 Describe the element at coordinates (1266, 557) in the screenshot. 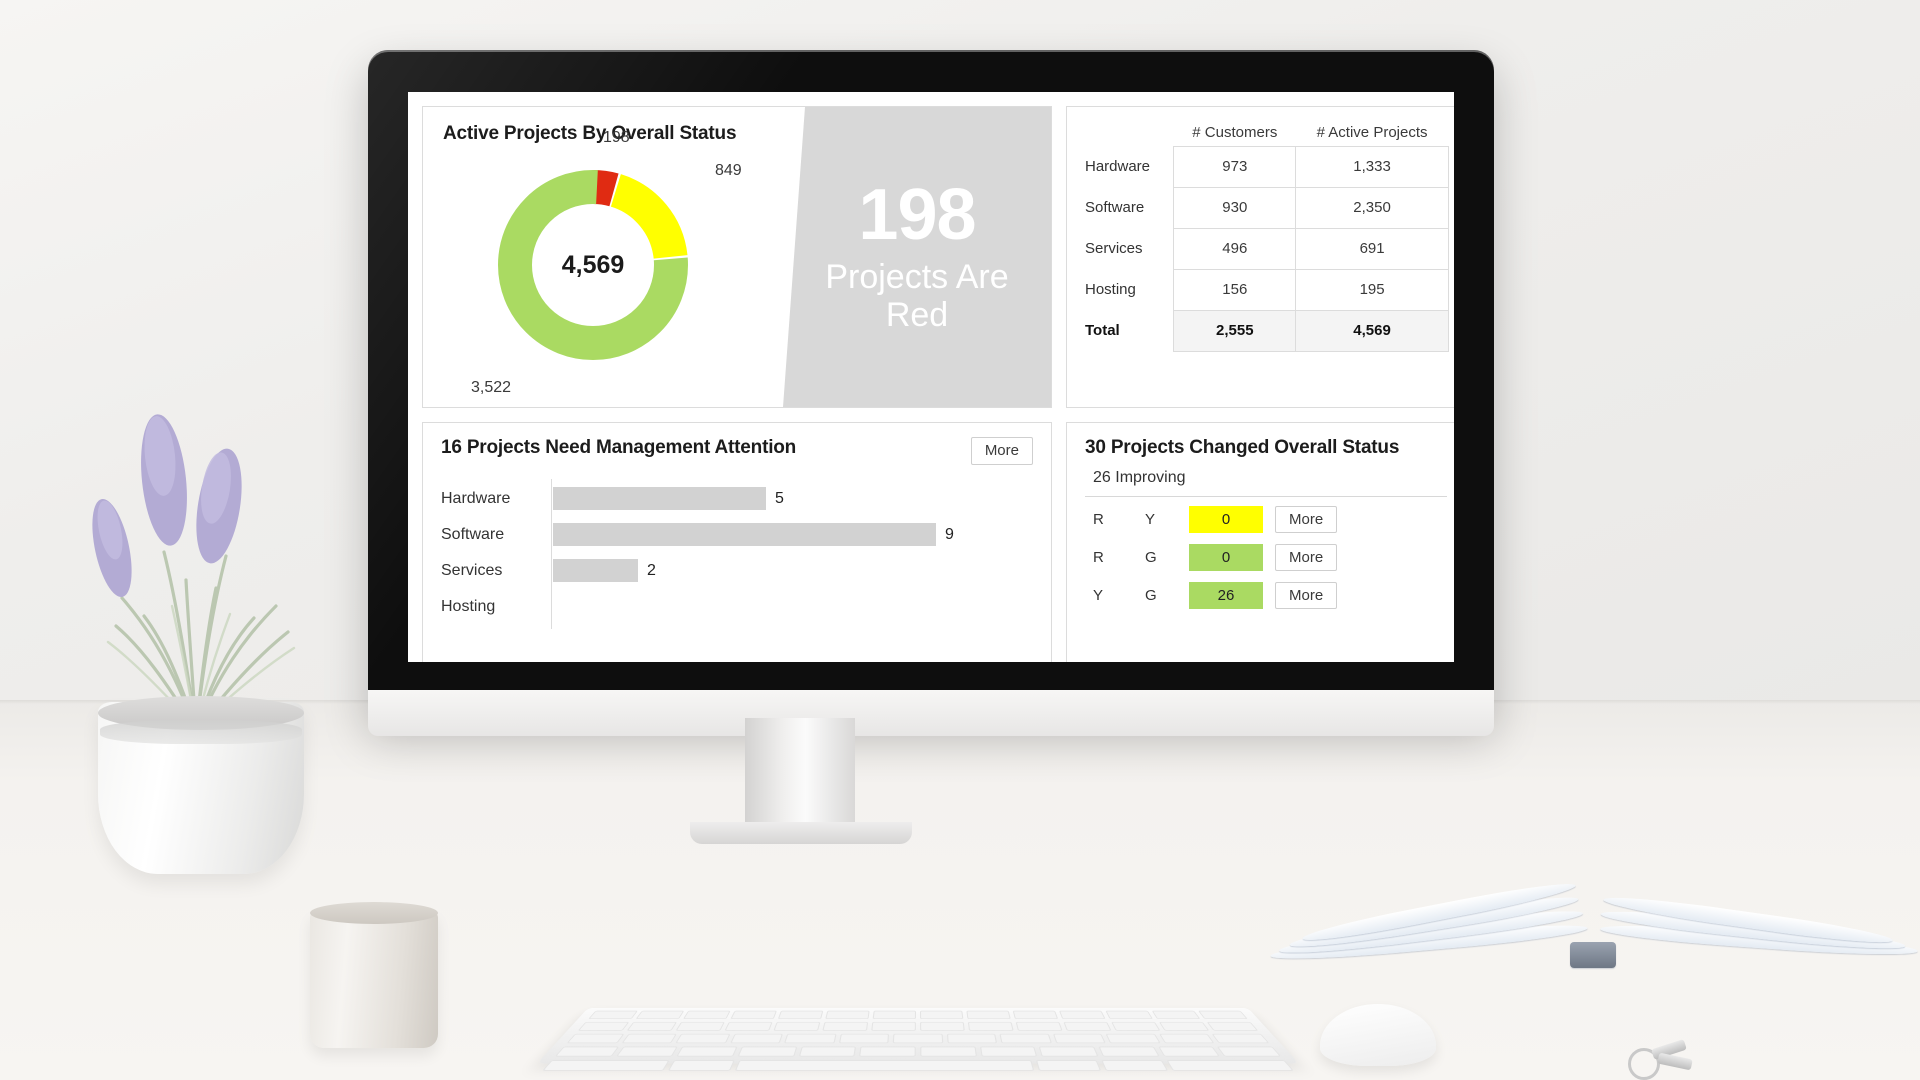

I see `change-row: R G 0 More` at that location.